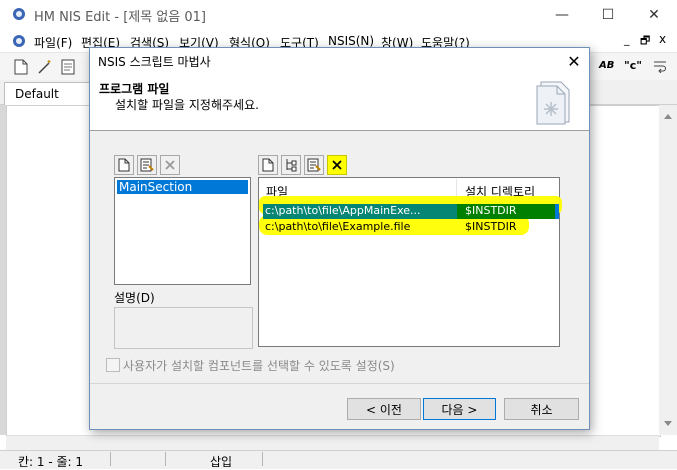  I want to click on cancel-button: 취소, so click(541, 409).